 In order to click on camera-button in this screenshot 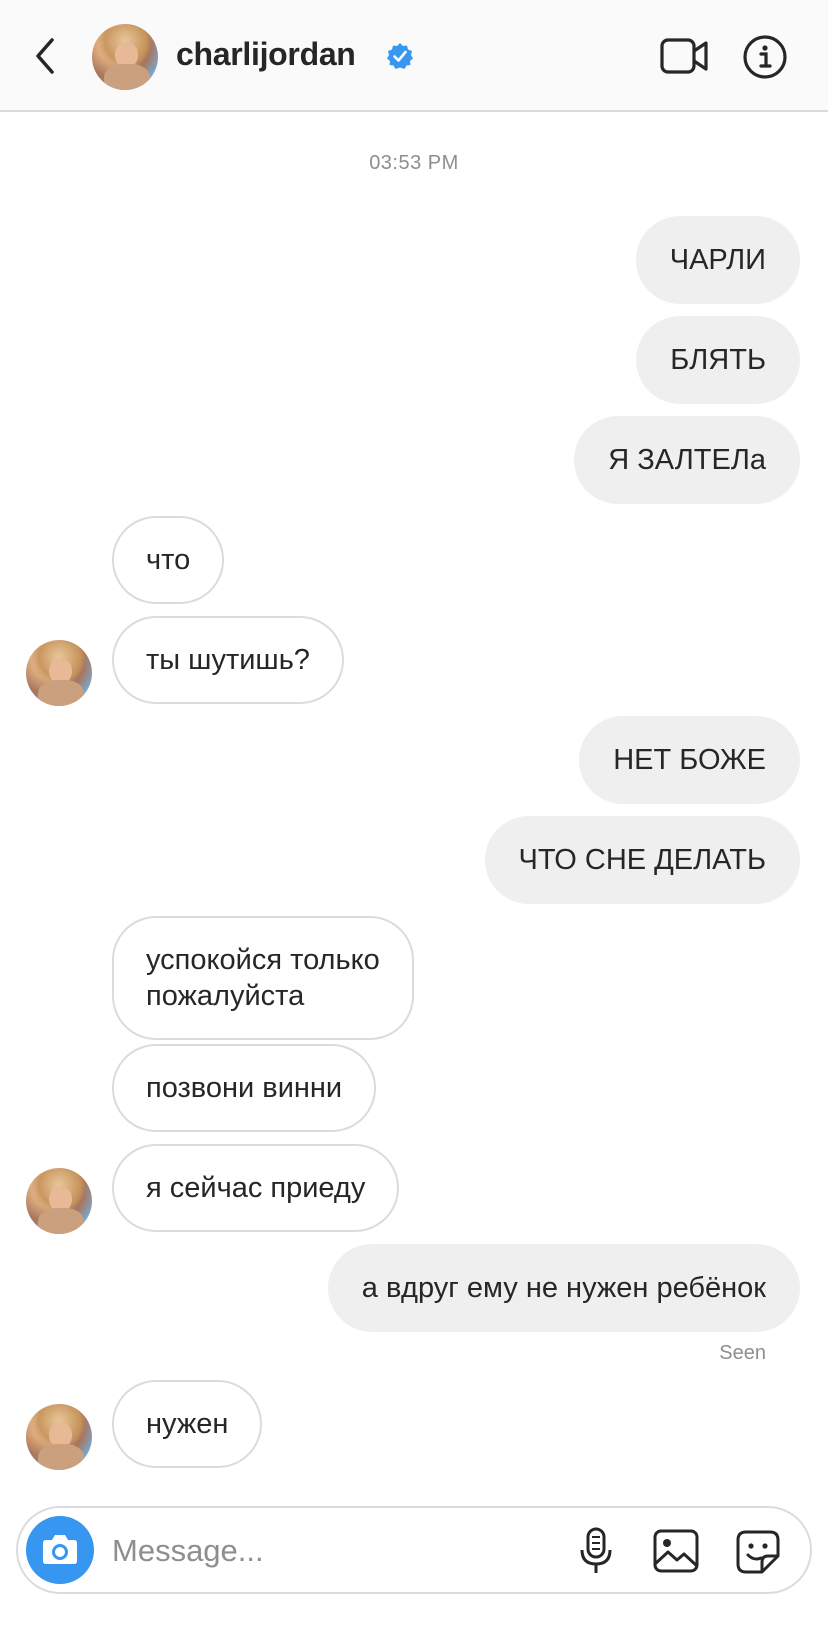, I will do `click(60, 1550)`.